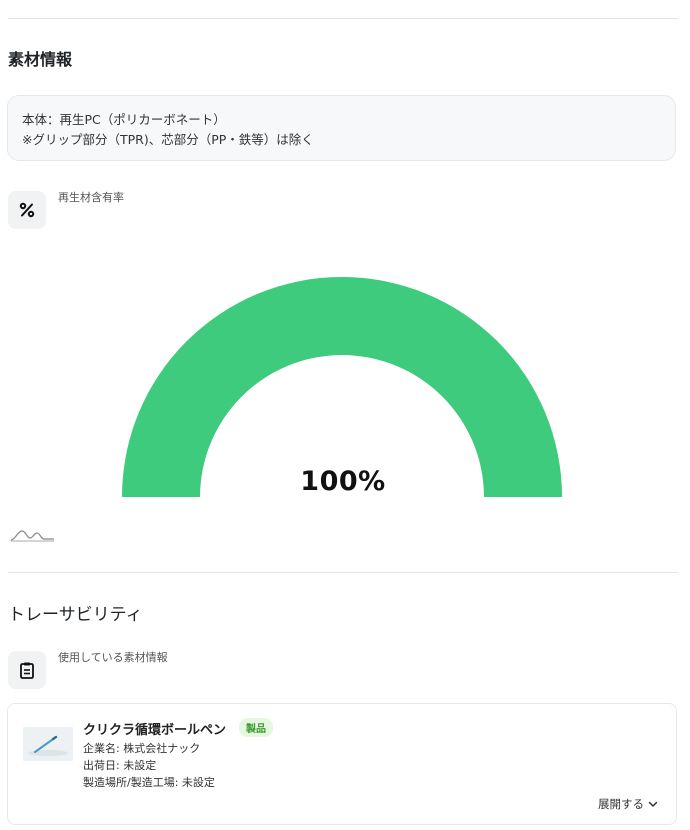  Describe the element at coordinates (124, 119) in the screenshot. I see `material-body-line1: 本体：再生PC（ポリカーボネート）` at that location.